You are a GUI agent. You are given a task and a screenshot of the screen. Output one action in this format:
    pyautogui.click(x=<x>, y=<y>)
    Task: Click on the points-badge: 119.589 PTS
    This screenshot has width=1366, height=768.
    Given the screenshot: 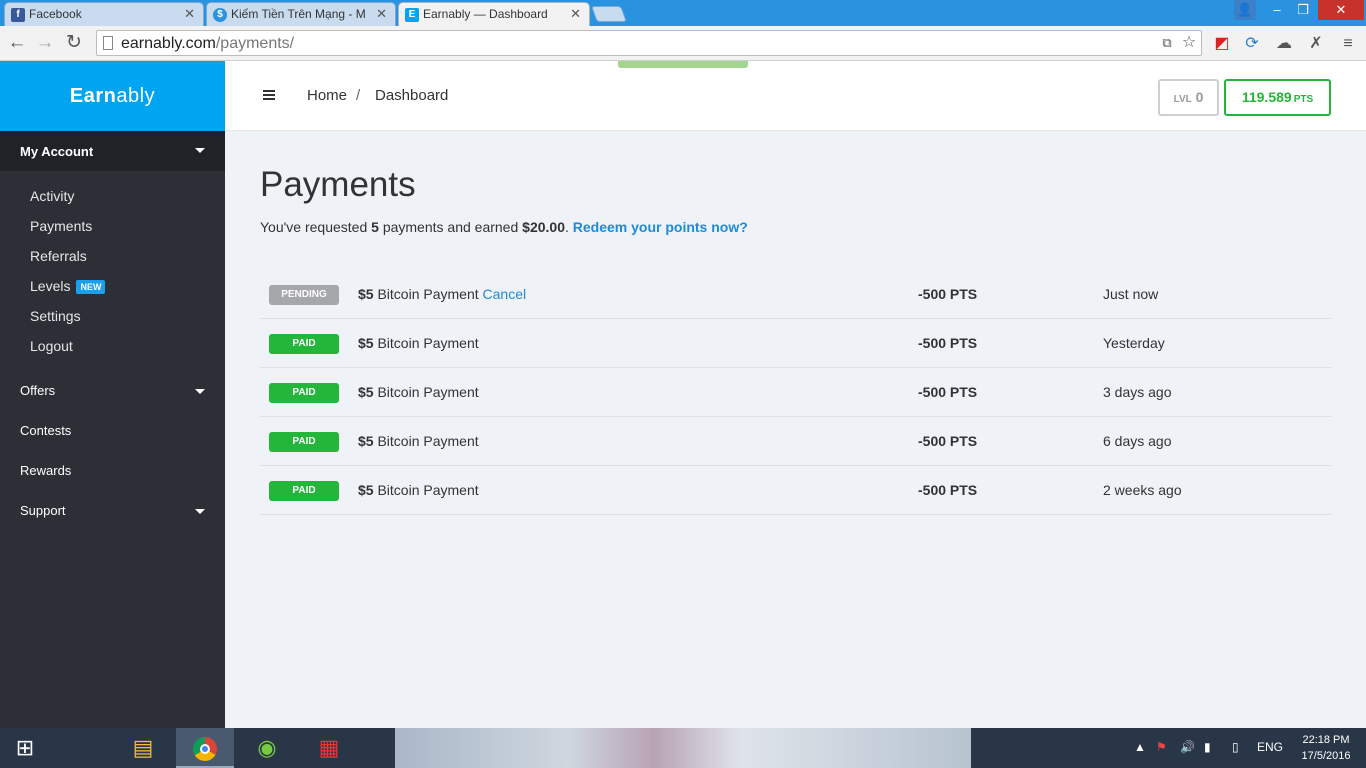 What is the action you would take?
    pyautogui.click(x=1277, y=97)
    